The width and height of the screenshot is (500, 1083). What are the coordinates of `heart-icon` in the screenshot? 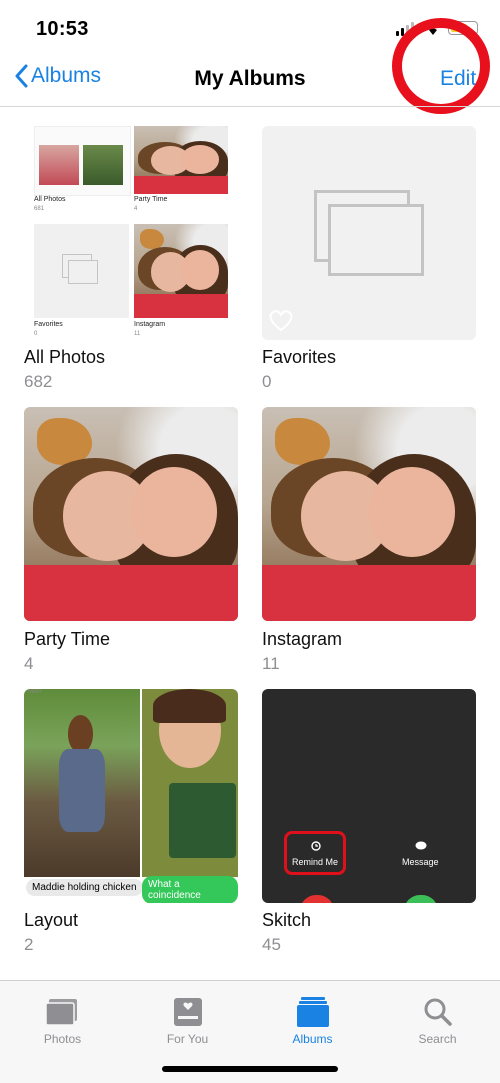 It's located at (281, 321).